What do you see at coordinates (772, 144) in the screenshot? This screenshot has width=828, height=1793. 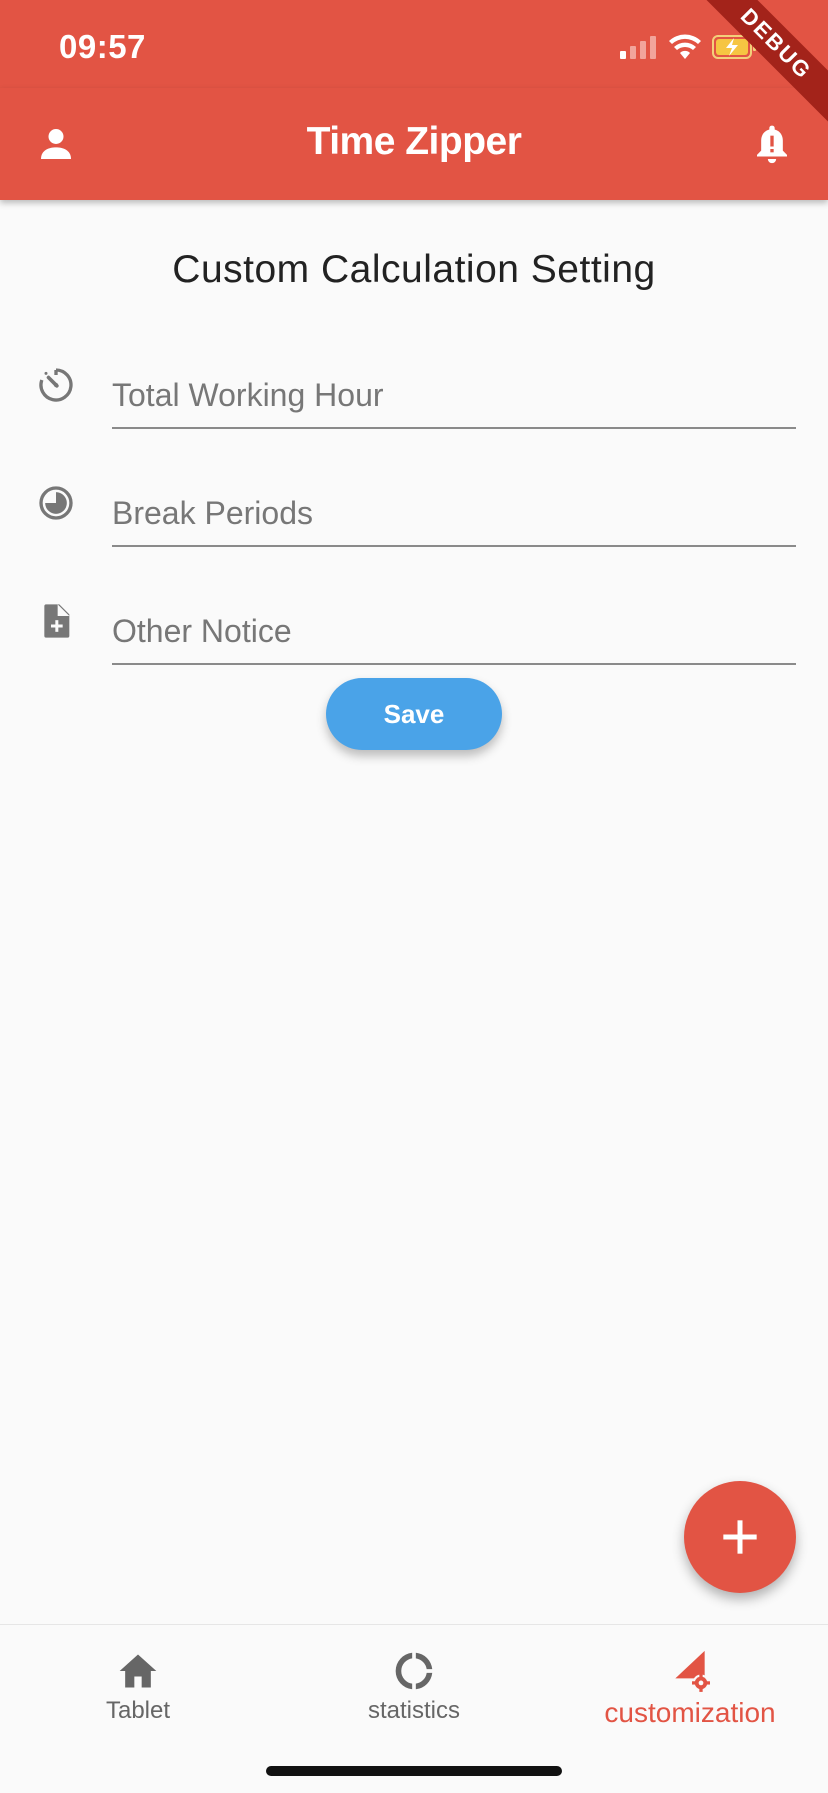 I see `bell-alert-icon` at bounding box center [772, 144].